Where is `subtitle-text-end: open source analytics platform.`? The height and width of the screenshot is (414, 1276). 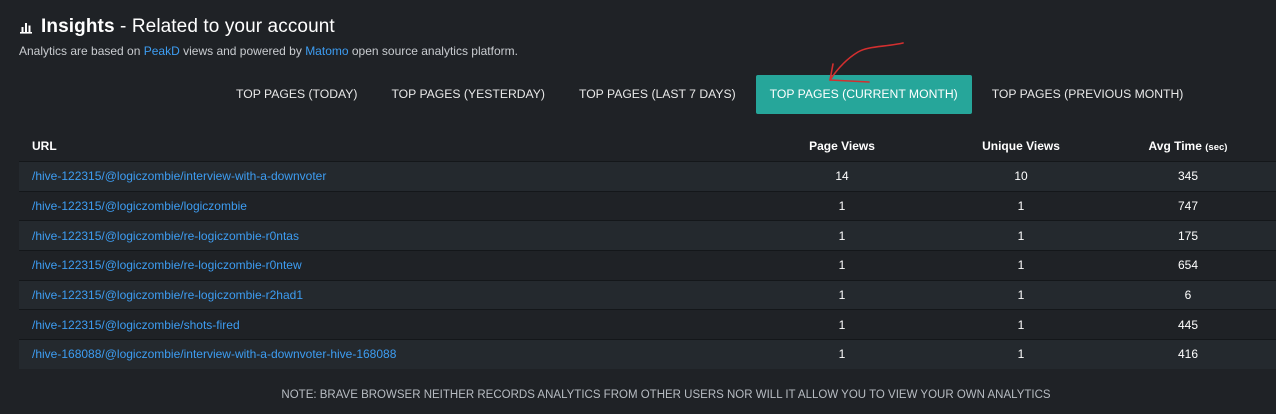 subtitle-text-end: open source analytics platform. is located at coordinates (433, 51).